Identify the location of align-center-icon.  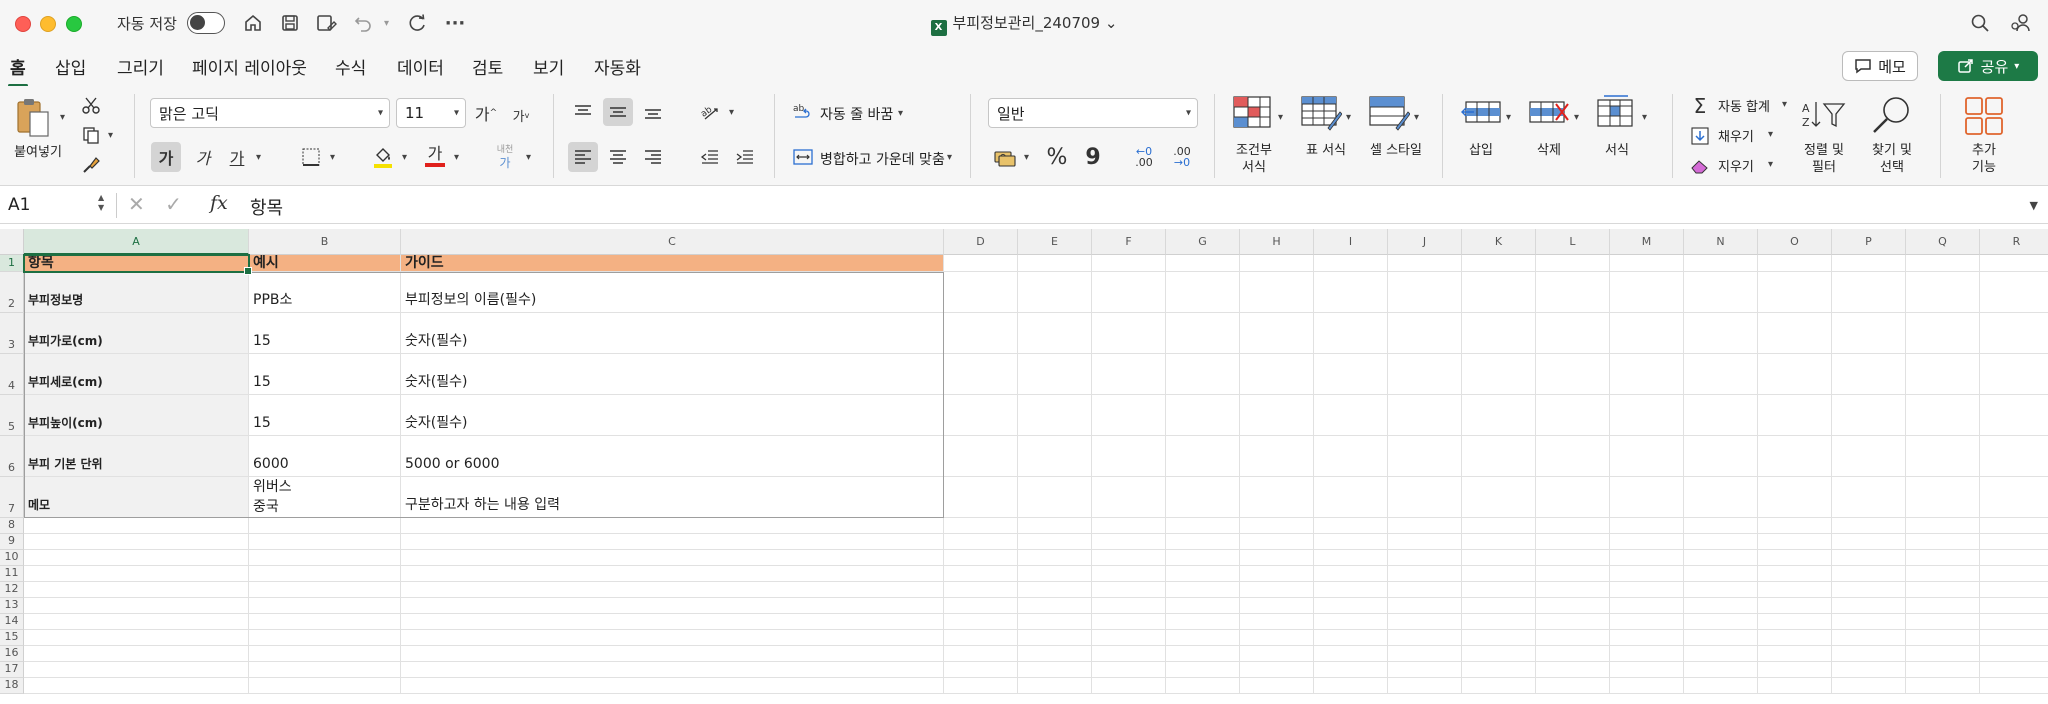
(618, 157).